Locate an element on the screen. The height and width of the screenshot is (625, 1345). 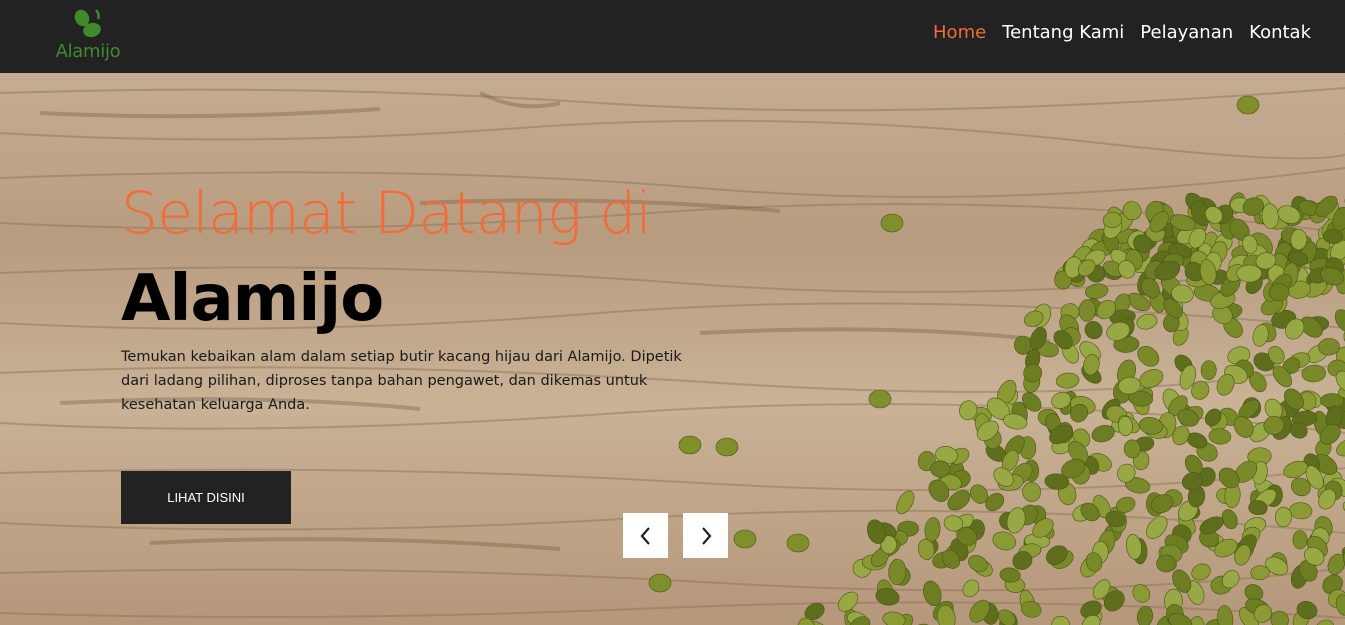
logo-text: Alamijo is located at coordinates (88, 51).